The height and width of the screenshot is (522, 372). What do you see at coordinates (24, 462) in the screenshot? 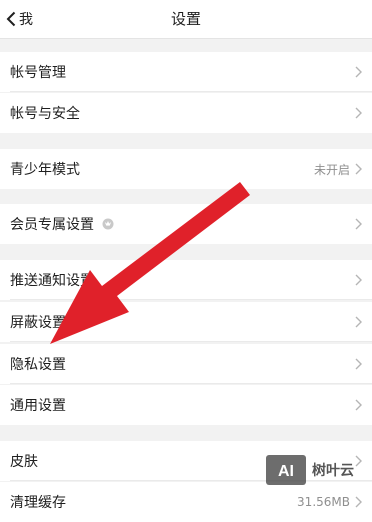
I see `row-label: 皮肤` at bounding box center [24, 462].